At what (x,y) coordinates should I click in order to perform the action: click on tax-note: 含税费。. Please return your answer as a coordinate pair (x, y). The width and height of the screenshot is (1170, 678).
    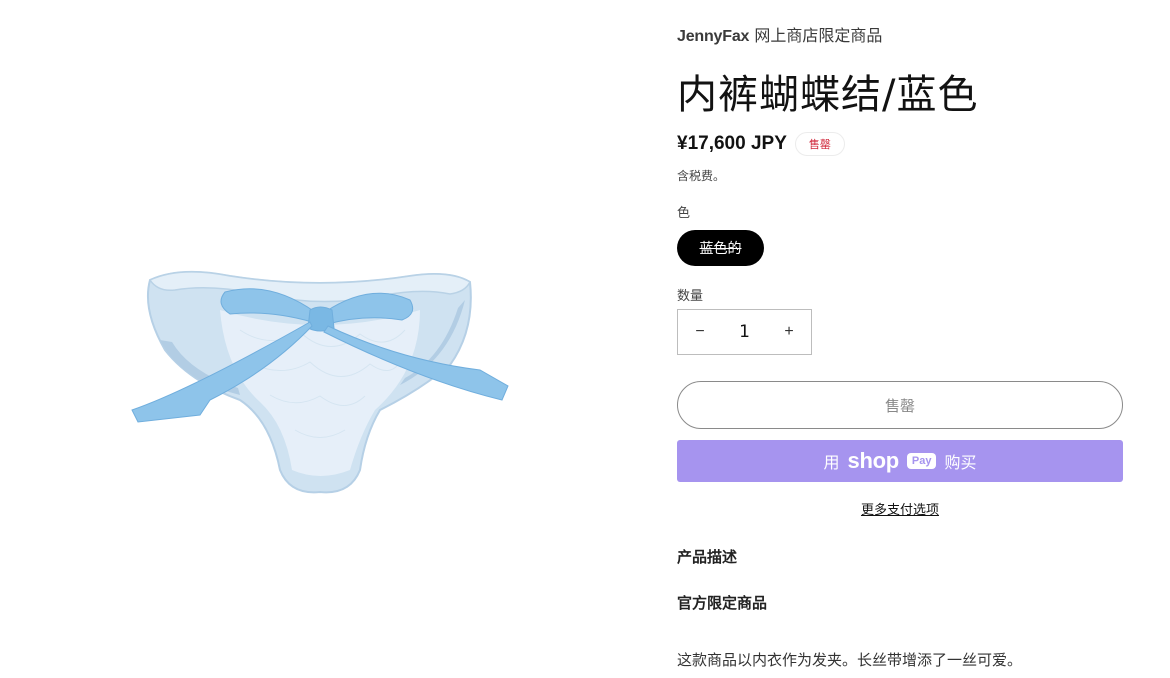
    Looking at the image, I should click on (701, 176).